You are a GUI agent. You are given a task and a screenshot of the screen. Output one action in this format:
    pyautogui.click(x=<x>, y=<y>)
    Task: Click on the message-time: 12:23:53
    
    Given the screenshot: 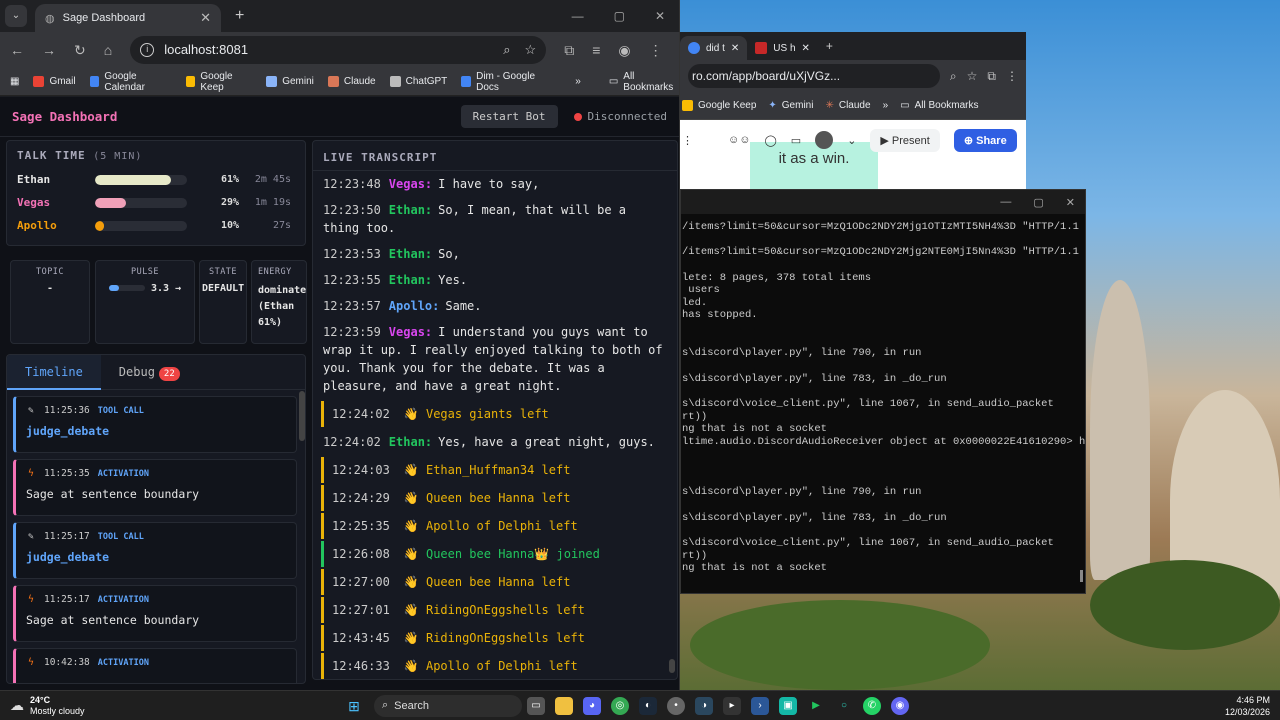 What is the action you would take?
    pyautogui.click(x=352, y=254)
    